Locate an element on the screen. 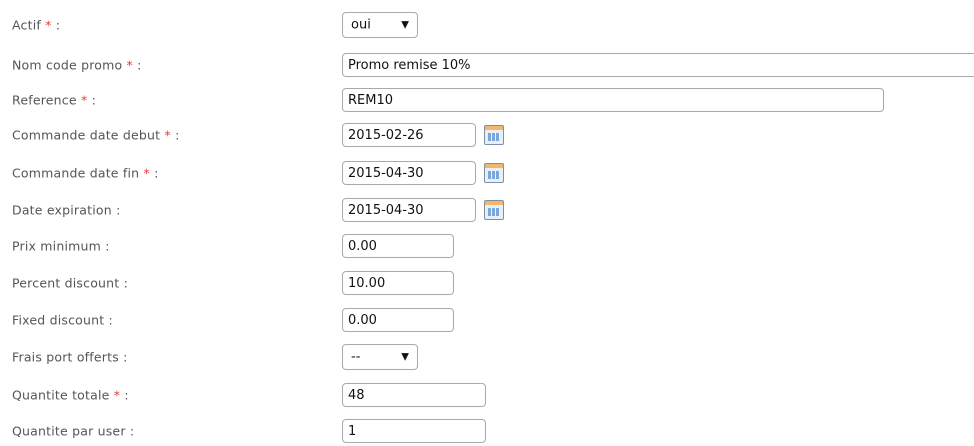  reference-input is located at coordinates (613, 100).